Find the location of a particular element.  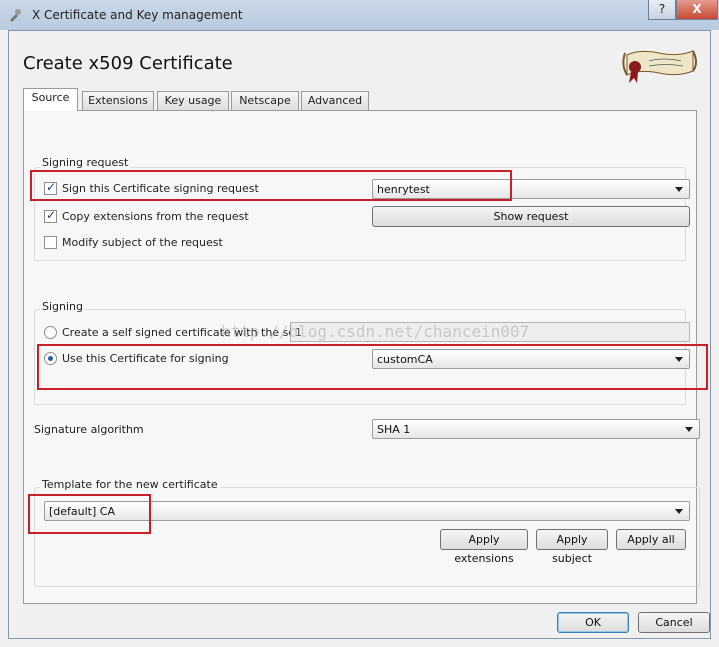

signing-request-title: Signing request is located at coordinates (85, 162).